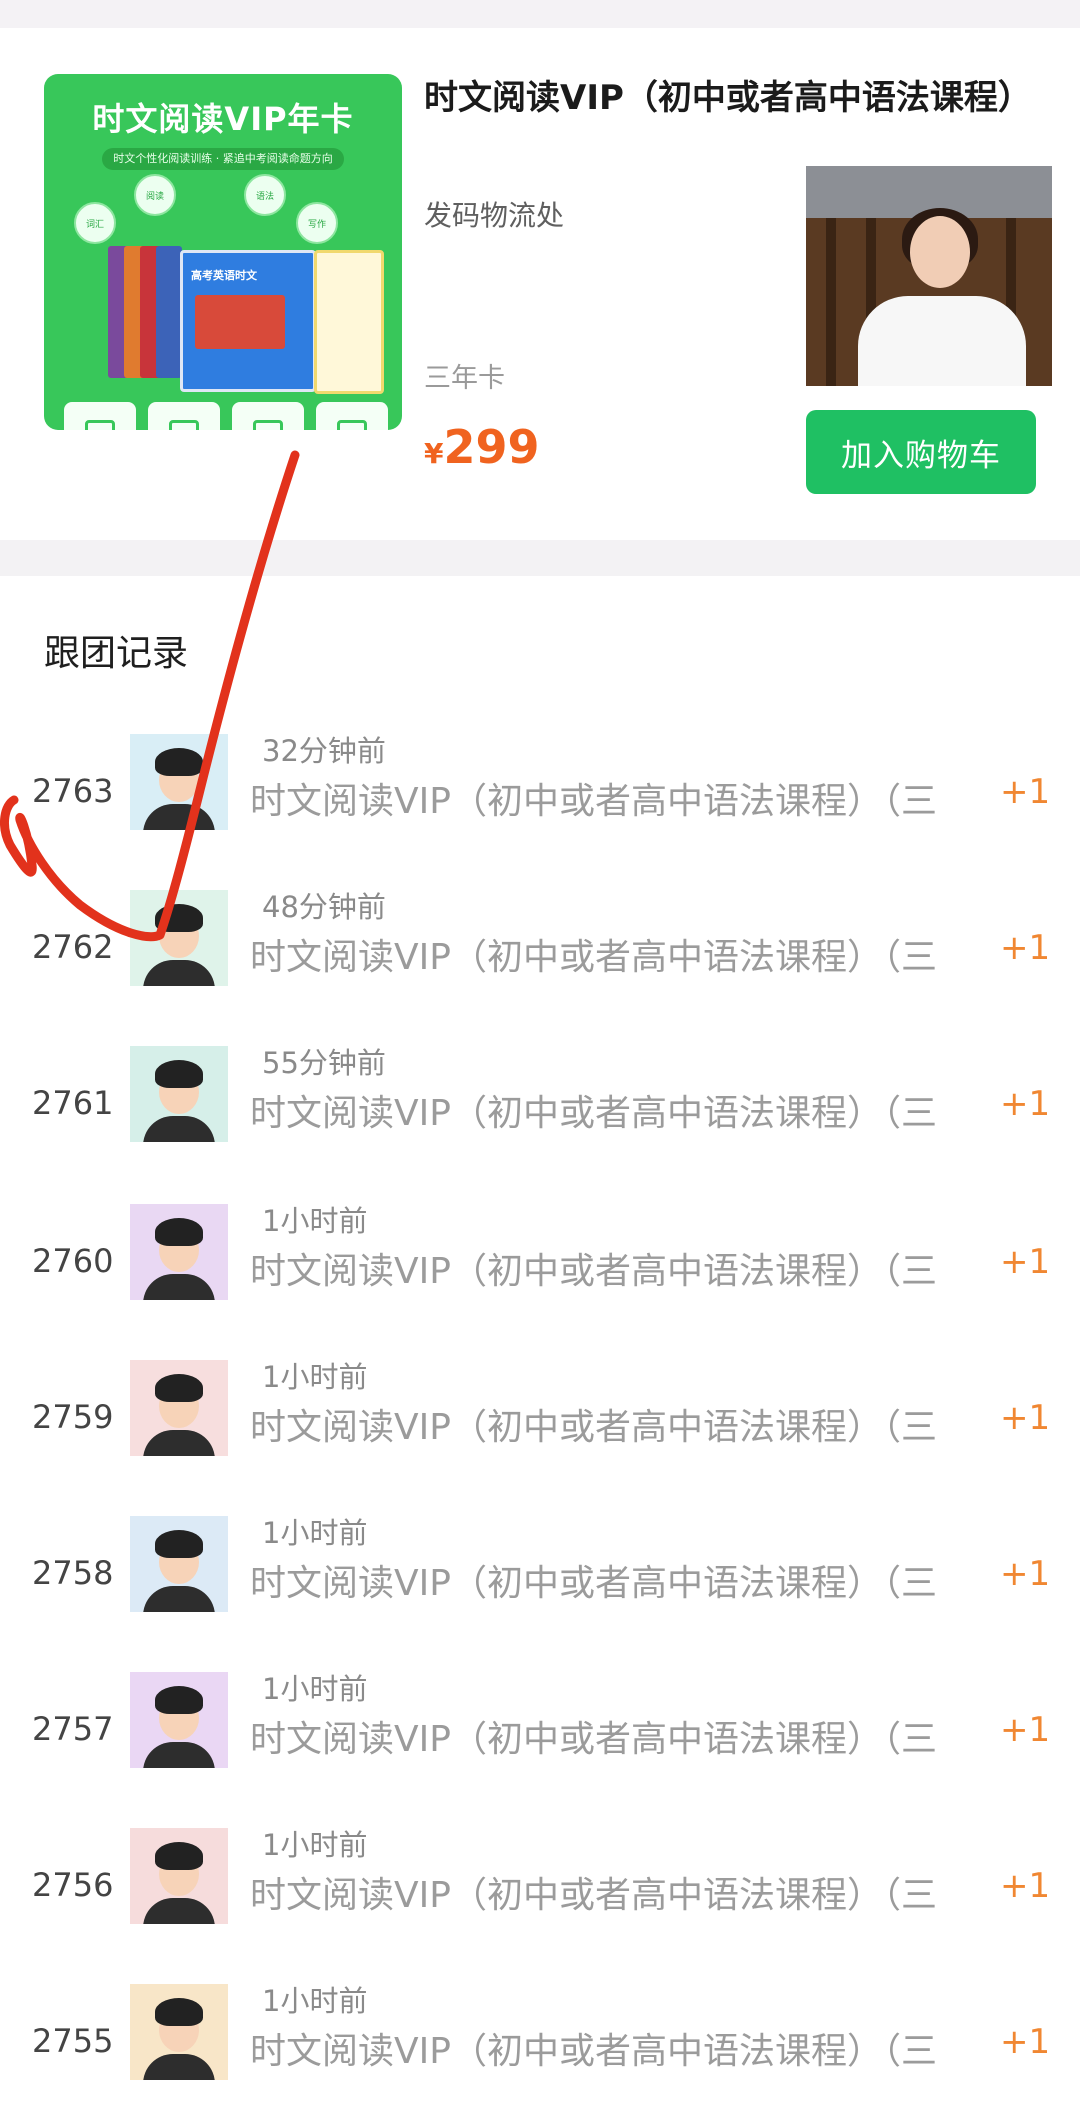 The width and height of the screenshot is (1080, 2124). What do you see at coordinates (212, 314) in the screenshot?
I see `book-stack-illustration: 高考英语时文` at bounding box center [212, 314].